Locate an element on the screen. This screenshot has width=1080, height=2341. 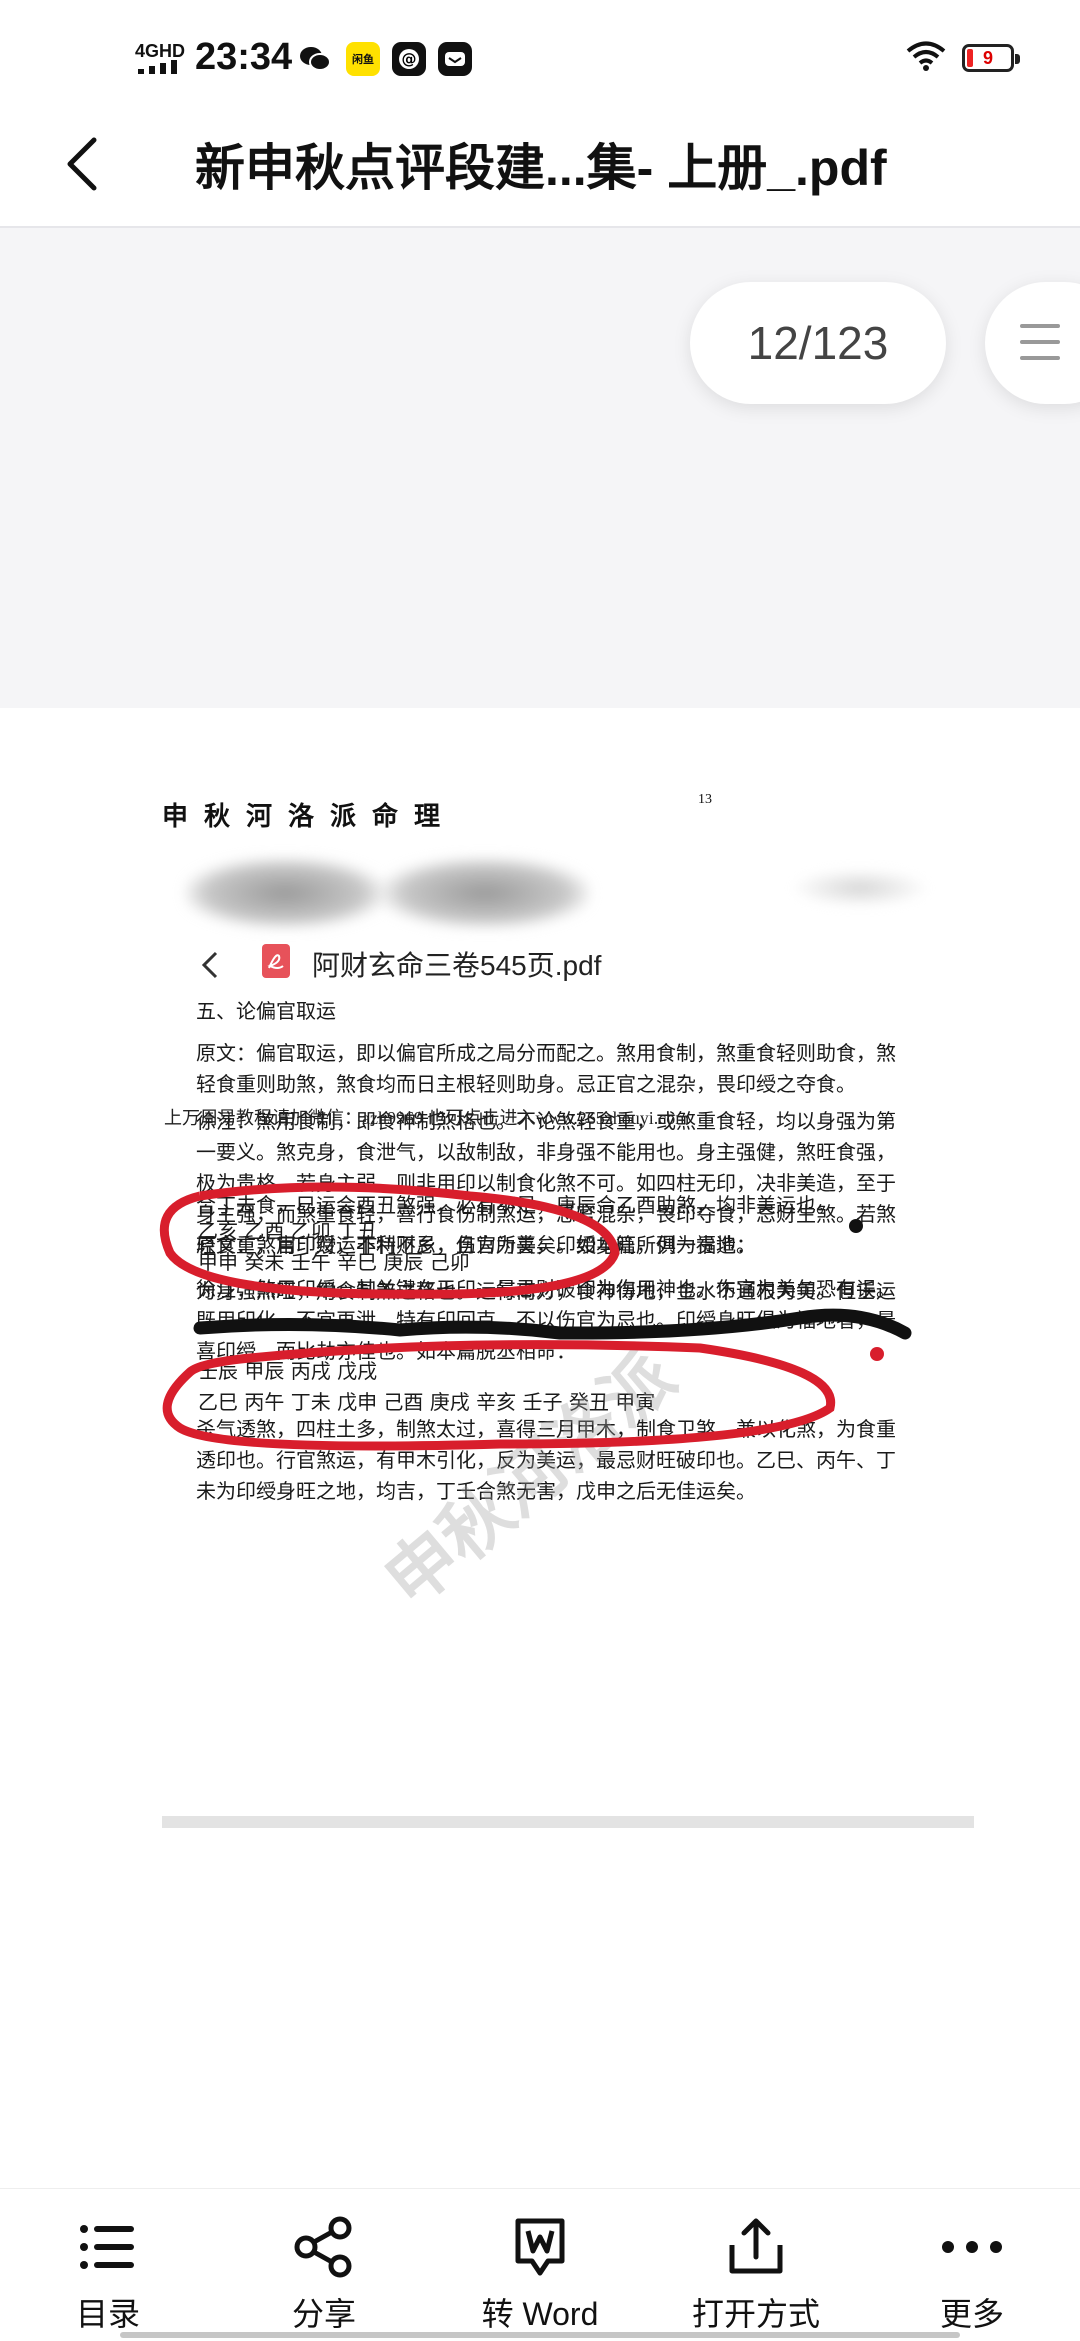
more-icon is located at coordinates (972, 2247).